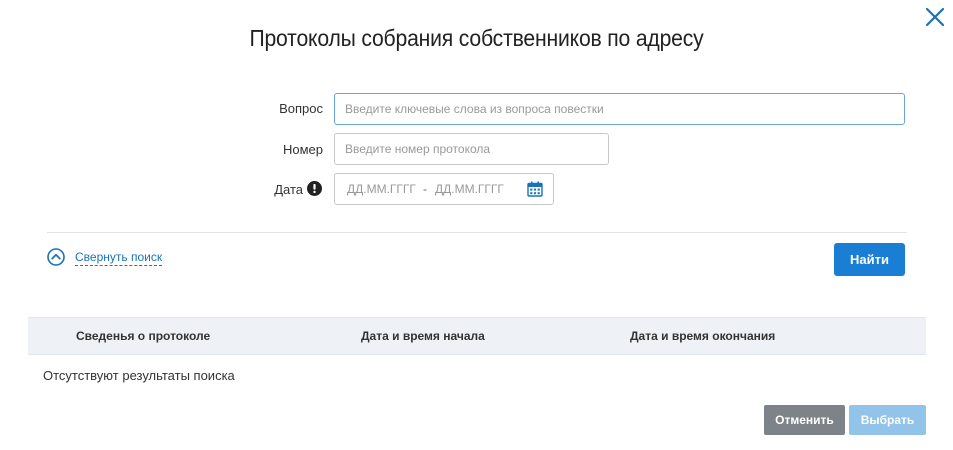 The width and height of the screenshot is (953, 450). What do you see at coordinates (139, 375) in the screenshot?
I see `empty-results-message: Отсутствуют результаты поиска` at bounding box center [139, 375].